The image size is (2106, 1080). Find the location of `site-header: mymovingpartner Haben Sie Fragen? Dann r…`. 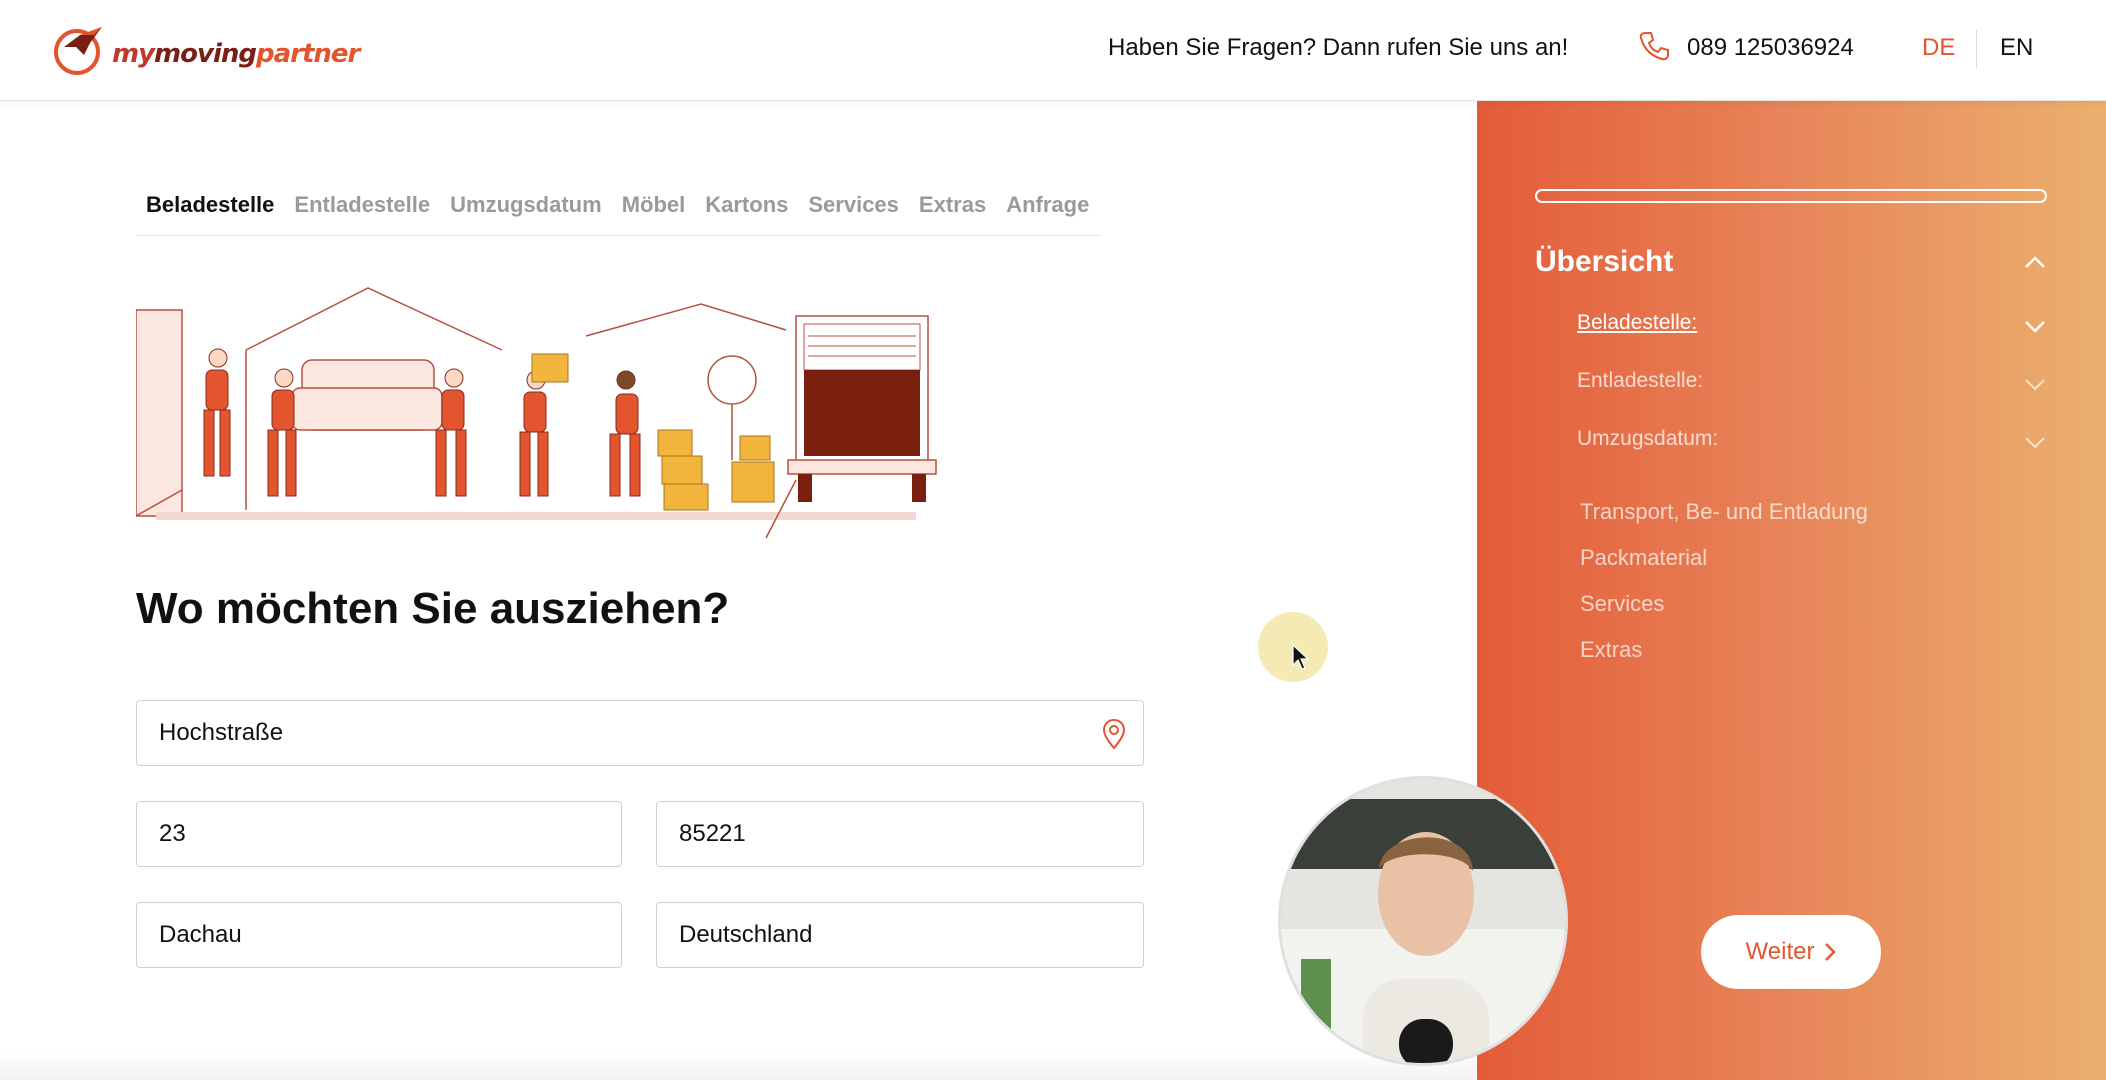

site-header: mymovingpartner Haben Sie Fragen? Dann r… is located at coordinates (1053, 50).